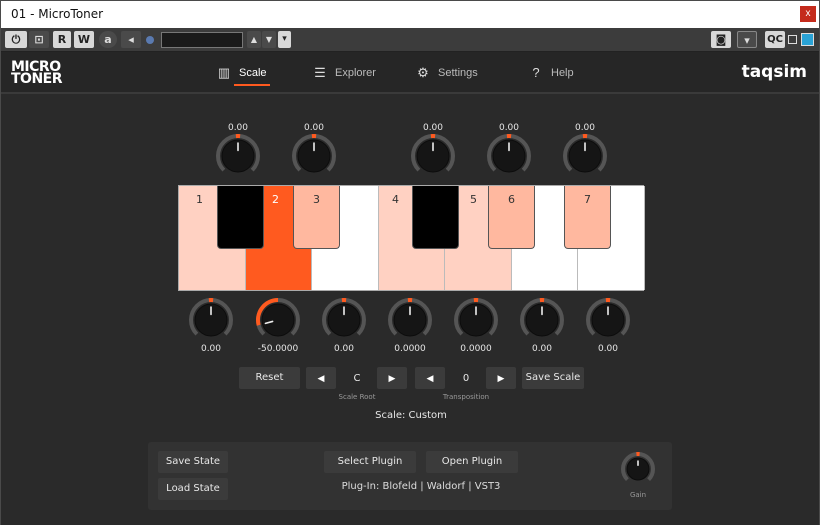 Image resolution: width=820 pixels, height=525 pixels. I want to click on power-button: ⏻, so click(16, 39).